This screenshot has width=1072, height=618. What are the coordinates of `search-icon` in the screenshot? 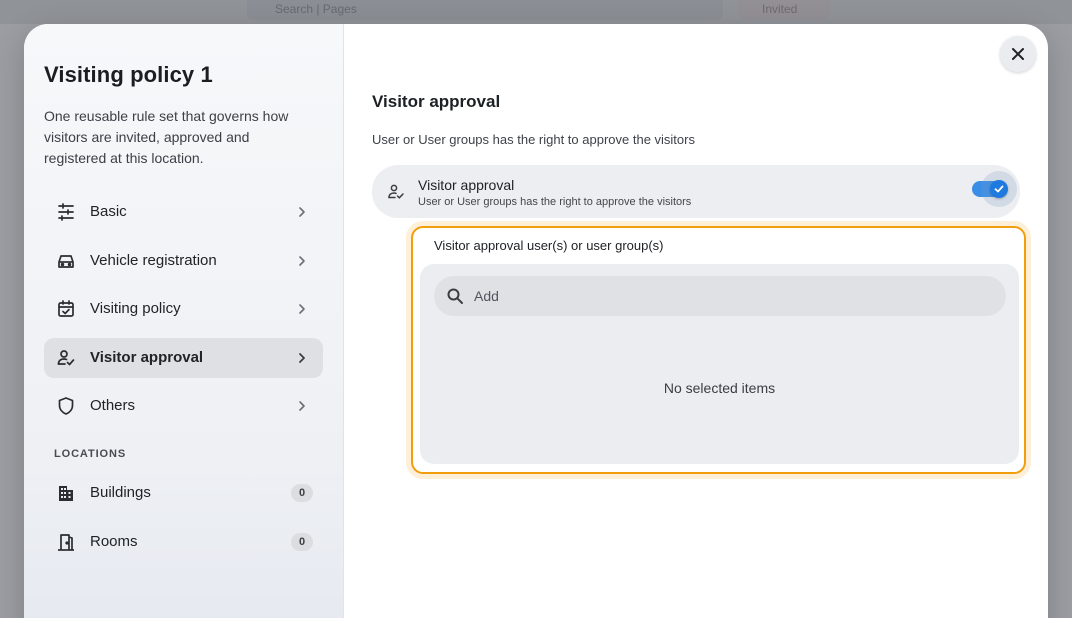 It's located at (455, 296).